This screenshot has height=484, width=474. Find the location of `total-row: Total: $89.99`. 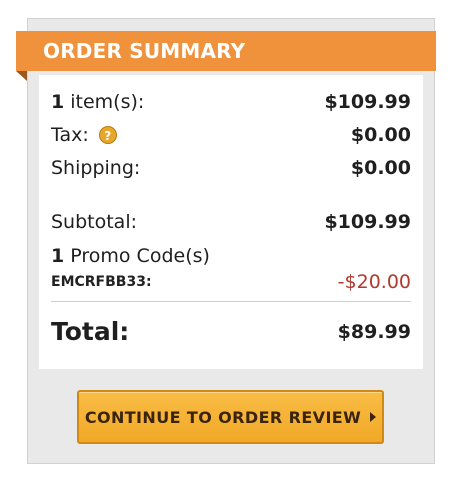

total-row: Total: $89.99 is located at coordinates (231, 331).